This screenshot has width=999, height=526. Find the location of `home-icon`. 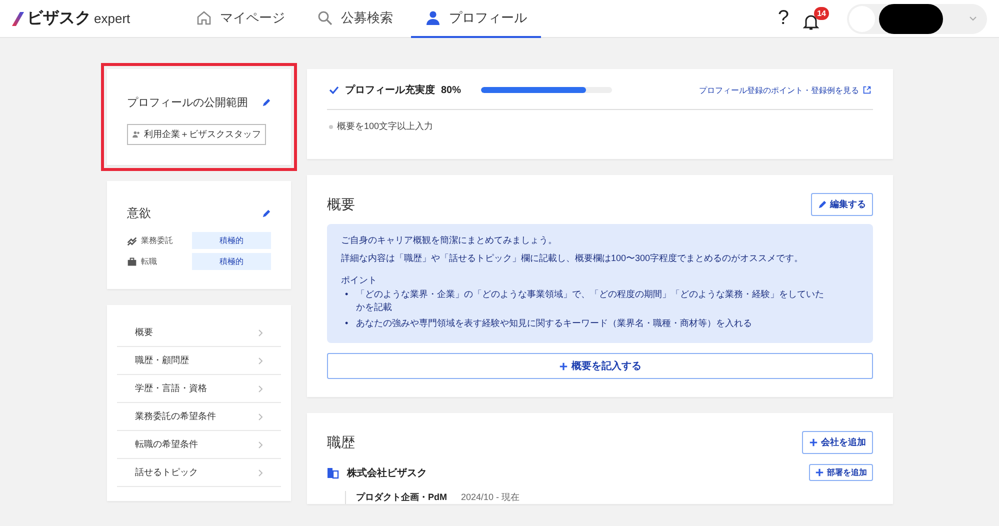

home-icon is located at coordinates (204, 18).